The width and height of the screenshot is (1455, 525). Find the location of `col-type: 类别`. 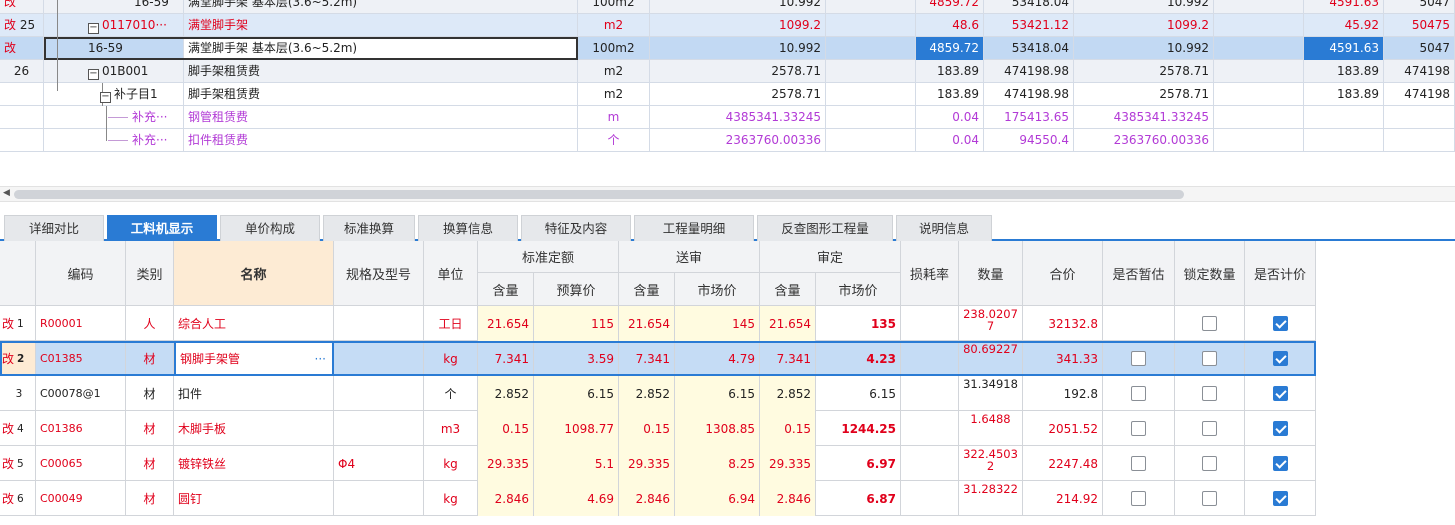

col-type: 类别 is located at coordinates (150, 273).